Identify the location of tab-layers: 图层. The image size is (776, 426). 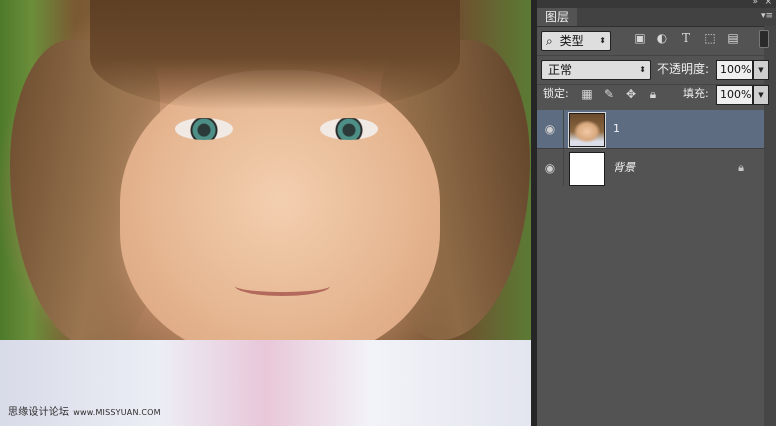
(557, 17).